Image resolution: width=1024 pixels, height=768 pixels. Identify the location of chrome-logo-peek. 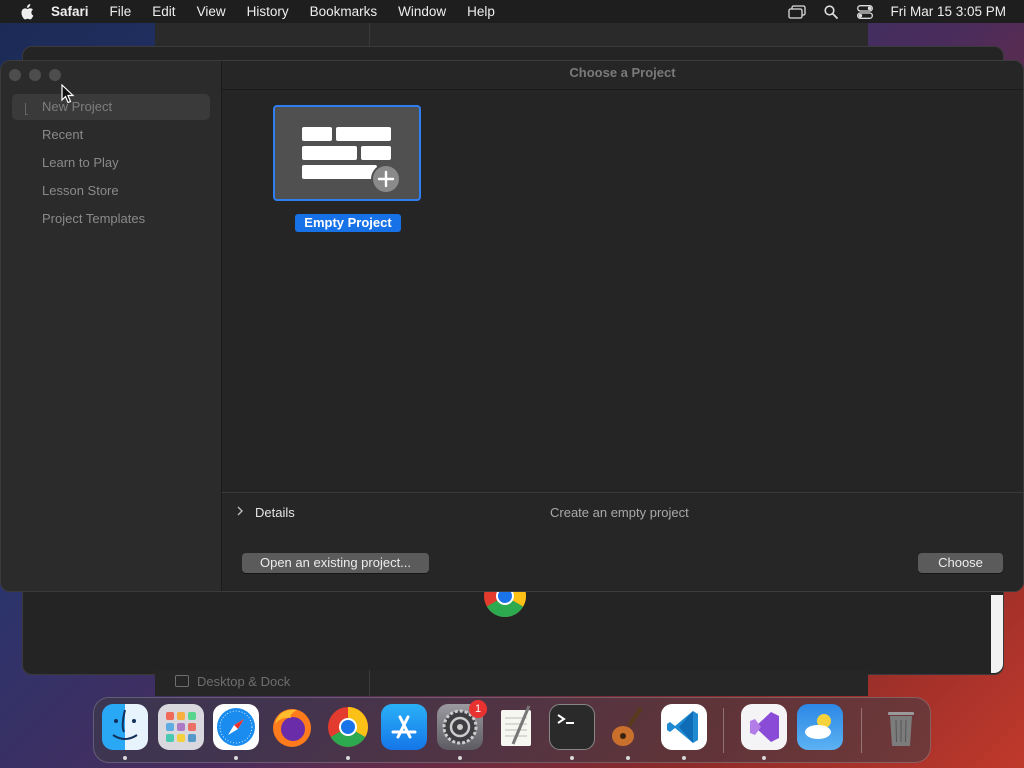
(505, 604).